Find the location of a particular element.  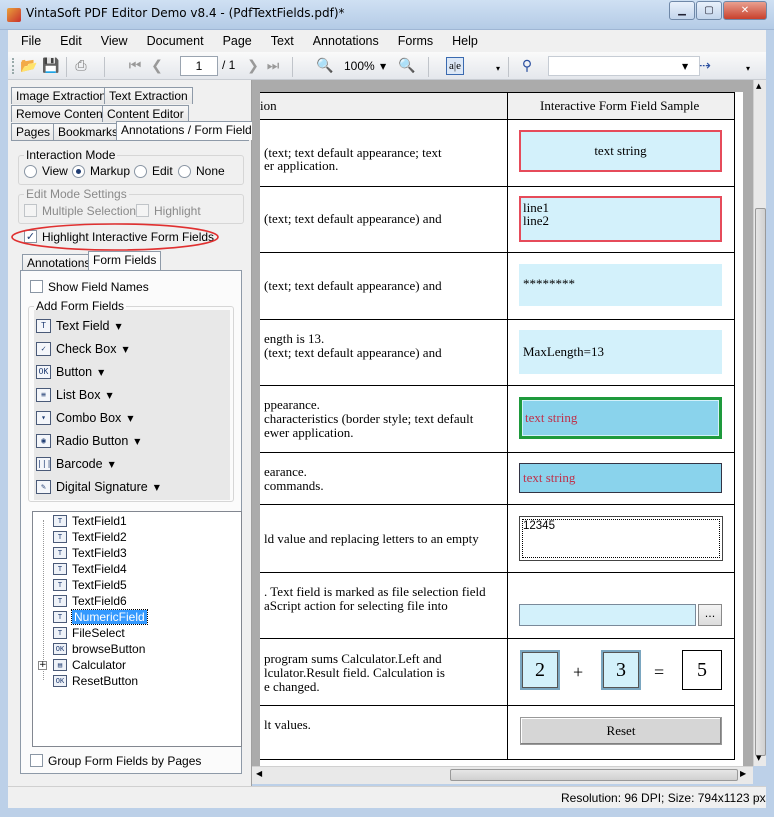

close-button: ✕ is located at coordinates (745, 10).